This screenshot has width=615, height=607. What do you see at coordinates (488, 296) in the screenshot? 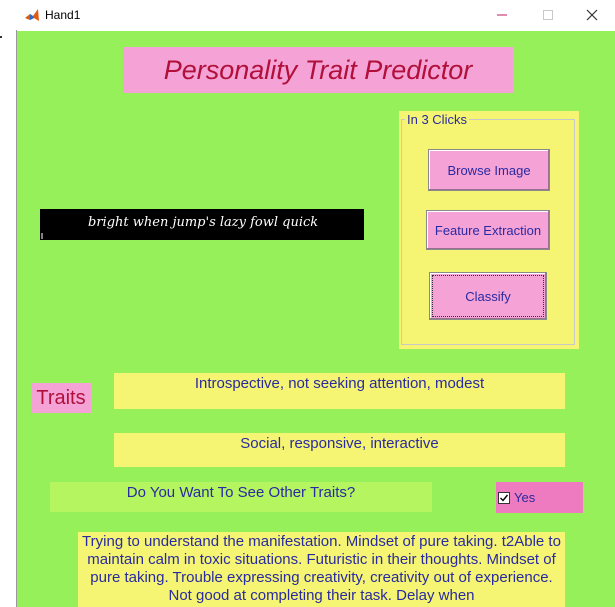
I see `classify-button: Classify` at bounding box center [488, 296].